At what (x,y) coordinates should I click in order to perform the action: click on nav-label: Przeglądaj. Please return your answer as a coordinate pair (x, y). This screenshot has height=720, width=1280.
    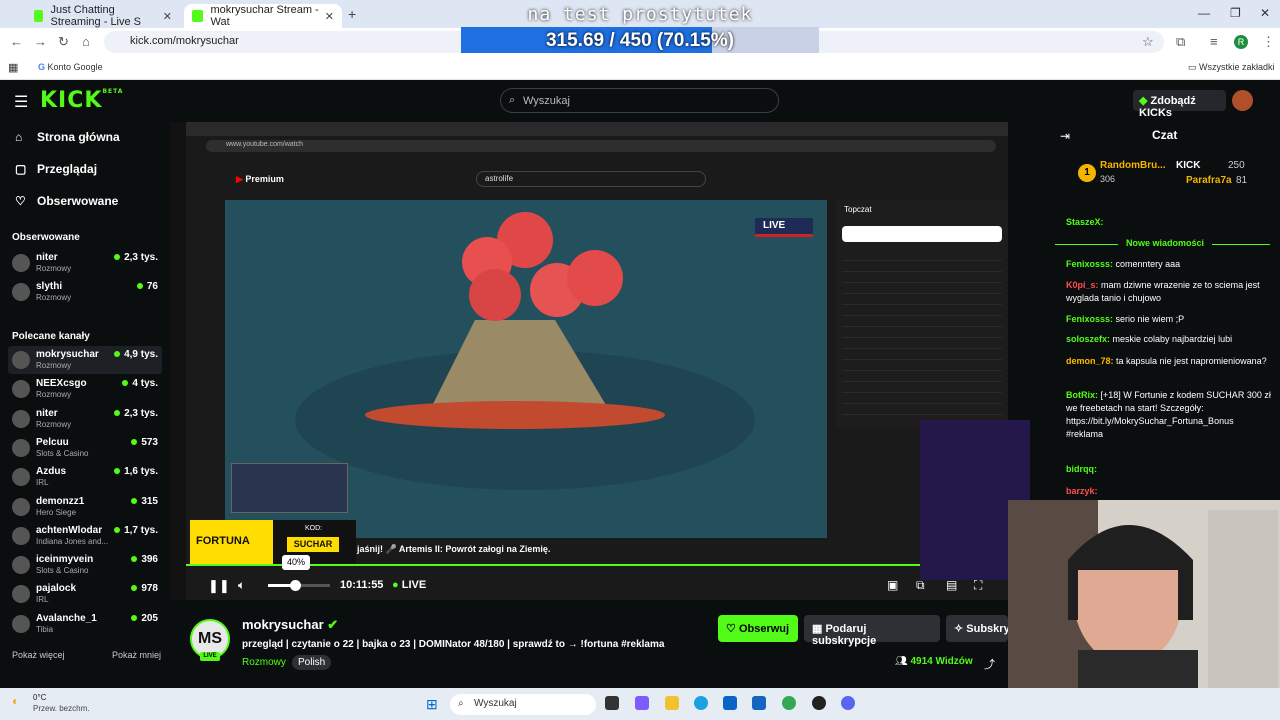
    Looking at the image, I should click on (67, 169).